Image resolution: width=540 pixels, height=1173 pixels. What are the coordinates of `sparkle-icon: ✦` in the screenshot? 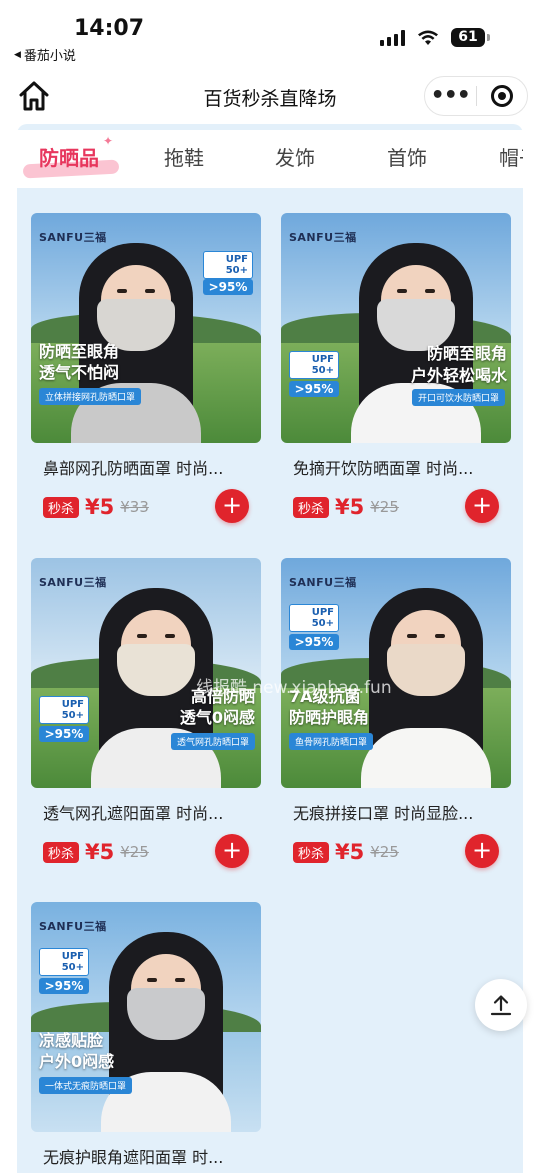 It's located at (108, 141).